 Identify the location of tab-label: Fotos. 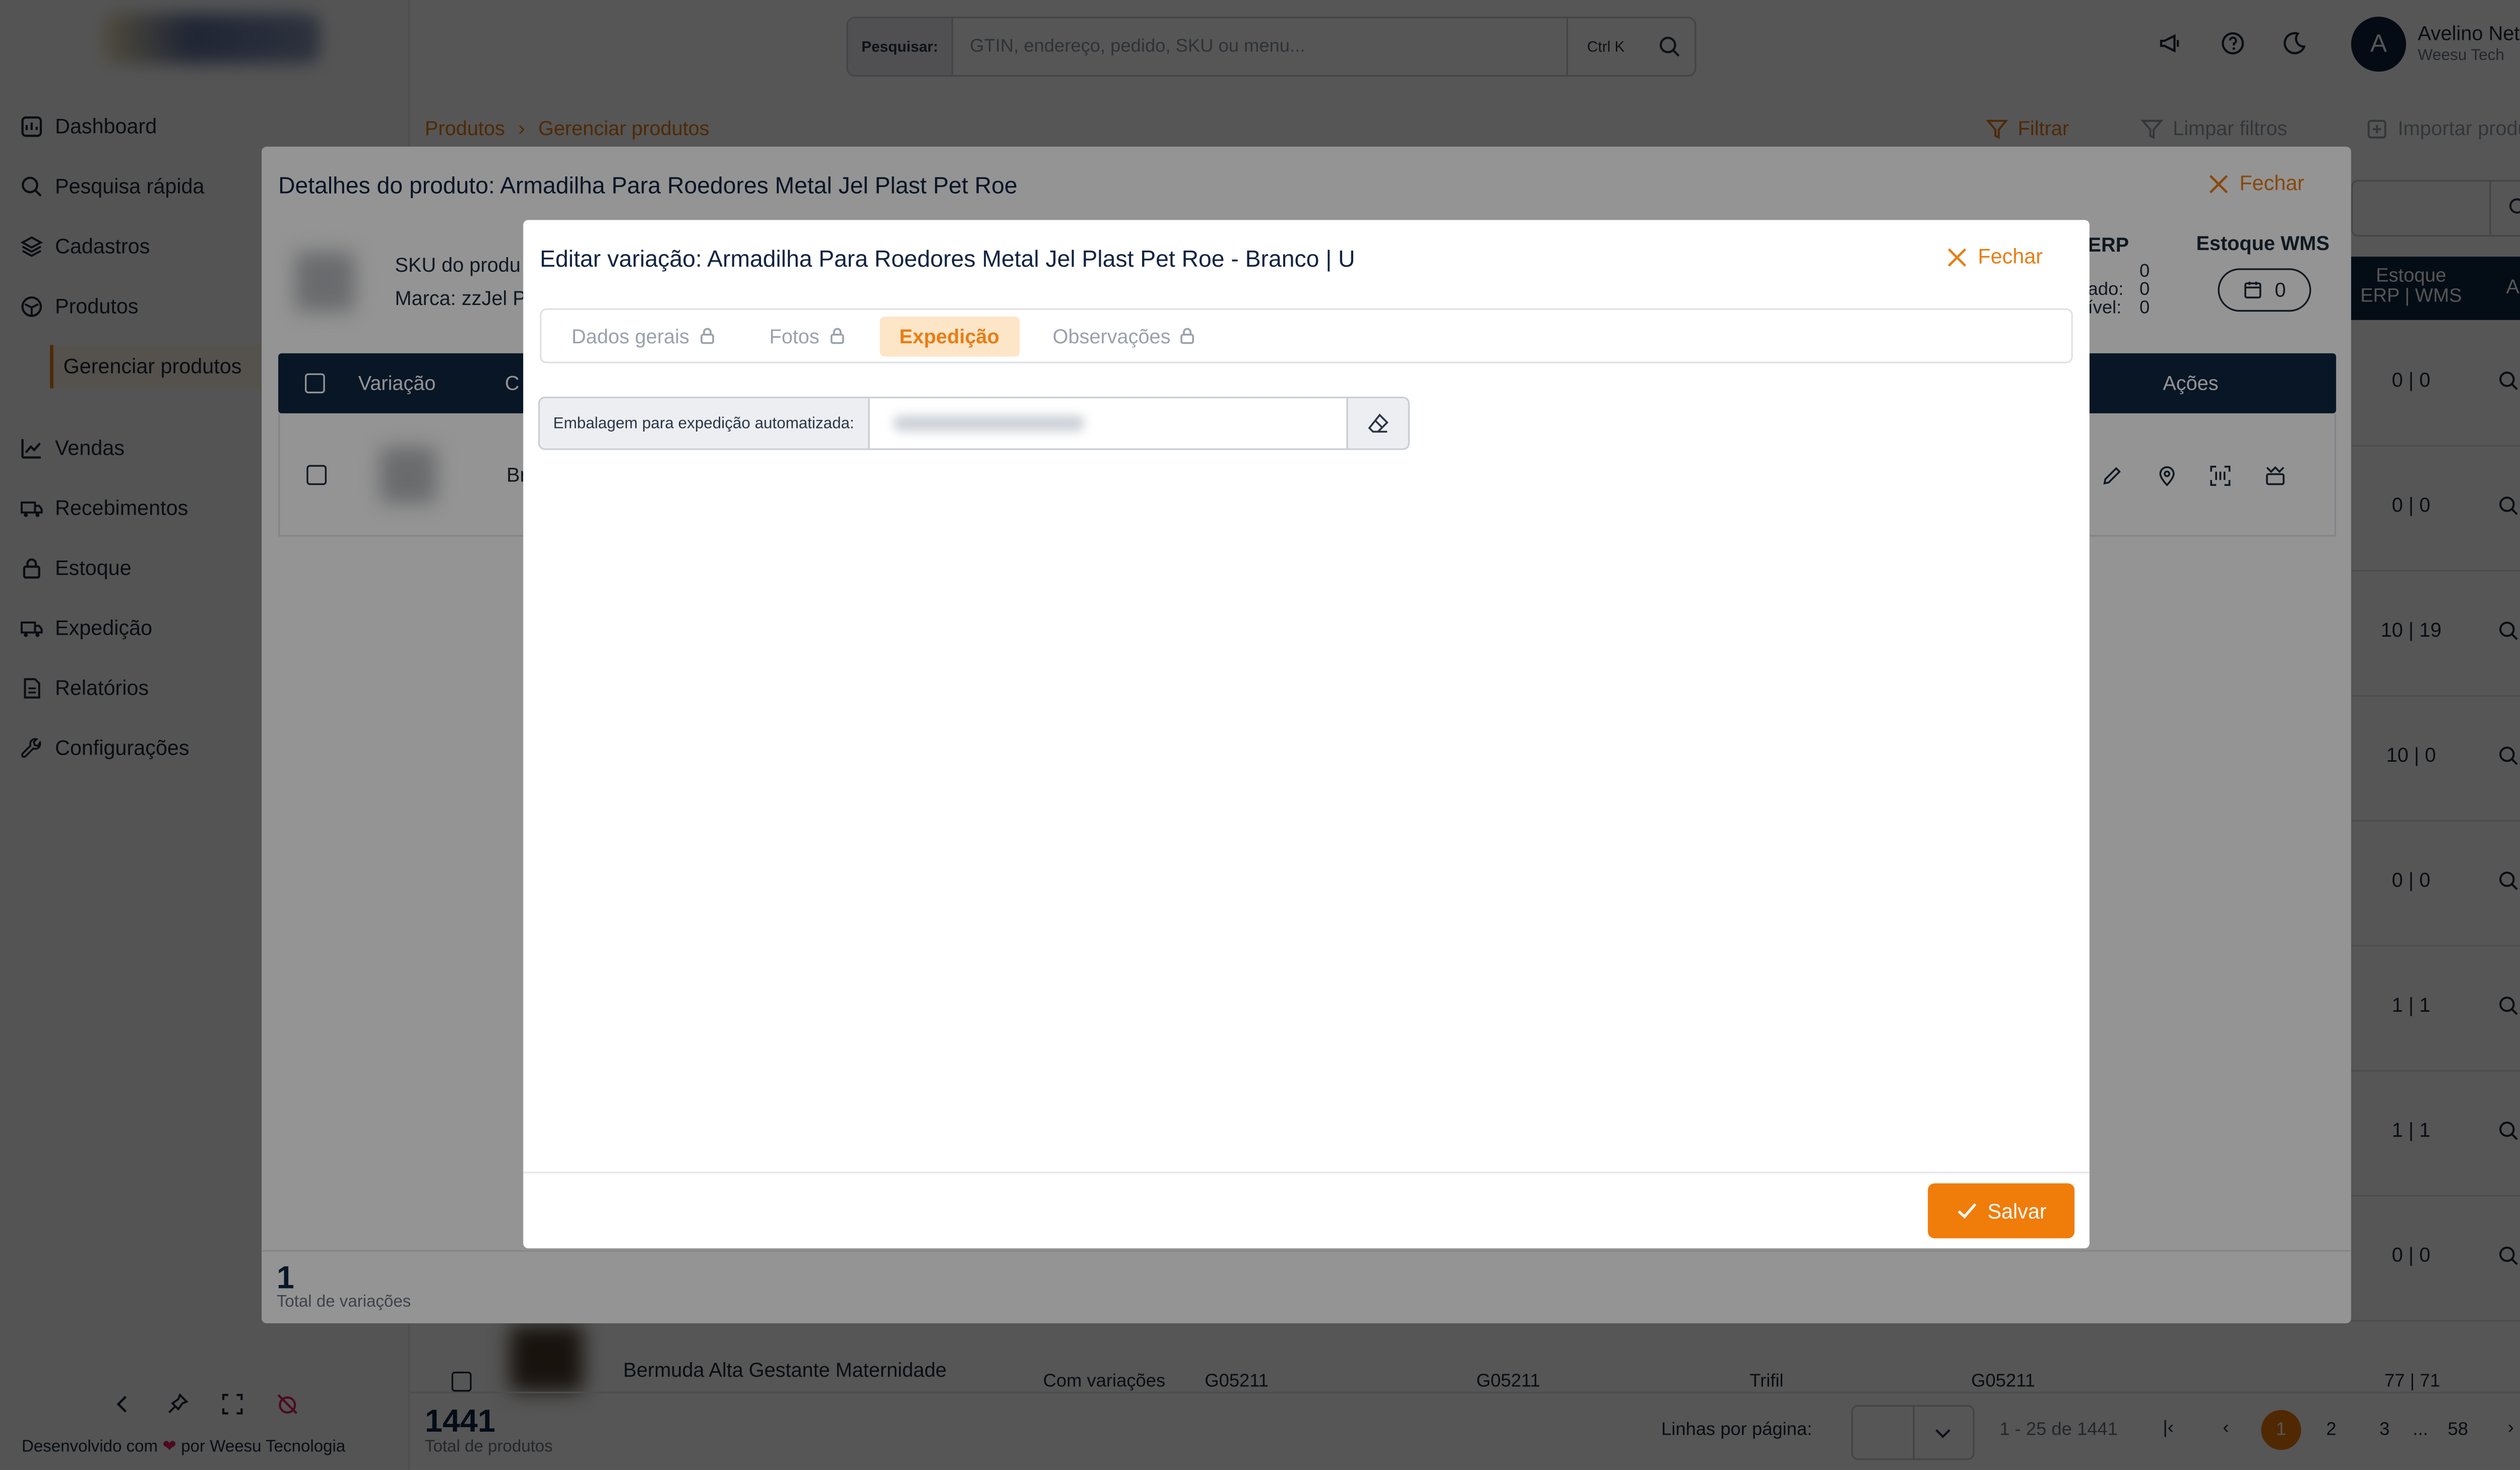
(794, 336).